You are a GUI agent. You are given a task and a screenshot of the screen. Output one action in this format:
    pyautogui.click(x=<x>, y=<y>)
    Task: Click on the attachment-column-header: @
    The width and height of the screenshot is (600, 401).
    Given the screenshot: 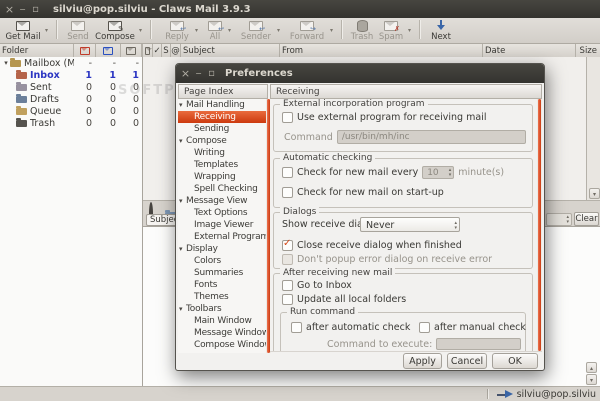 What is the action you would take?
    pyautogui.click(x=176, y=50)
    